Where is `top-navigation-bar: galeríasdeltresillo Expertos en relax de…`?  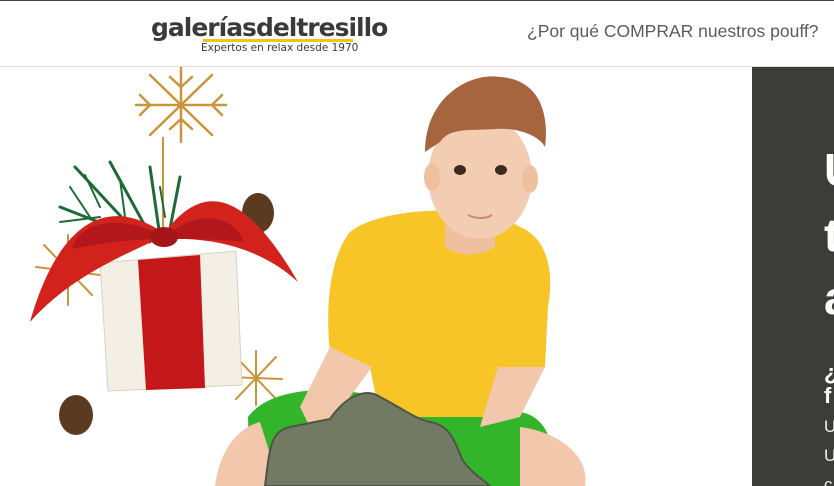
top-navigation-bar: galeríasdeltresillo Expertos en relax de… is located at coordinates (417, 33).